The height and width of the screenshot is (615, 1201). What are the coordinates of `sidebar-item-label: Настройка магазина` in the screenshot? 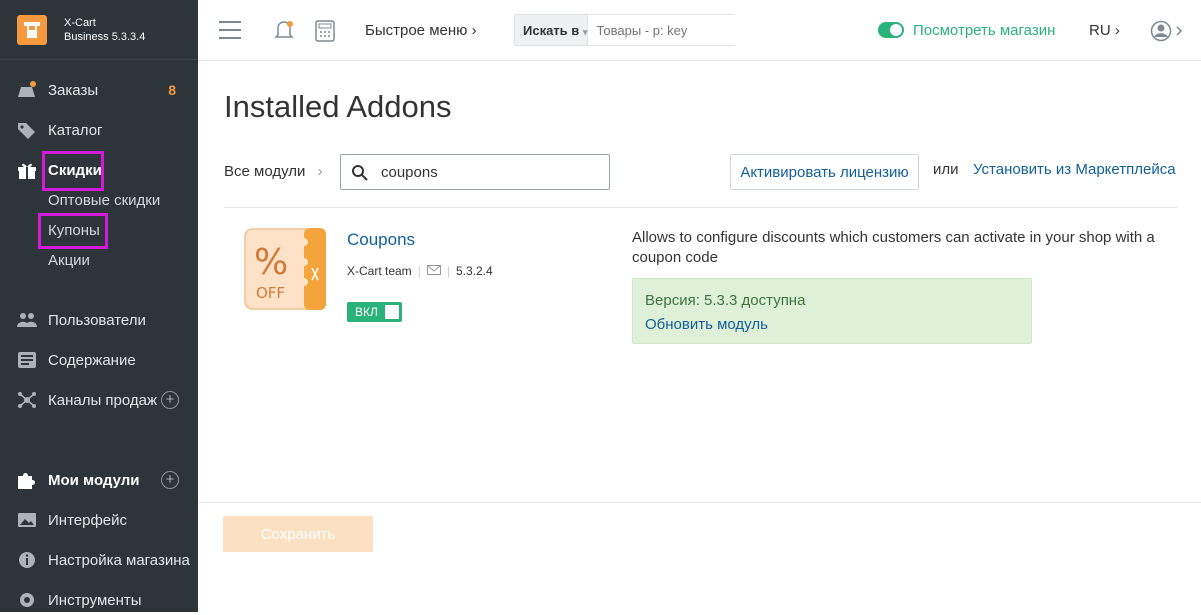 It's located at (119, 560).